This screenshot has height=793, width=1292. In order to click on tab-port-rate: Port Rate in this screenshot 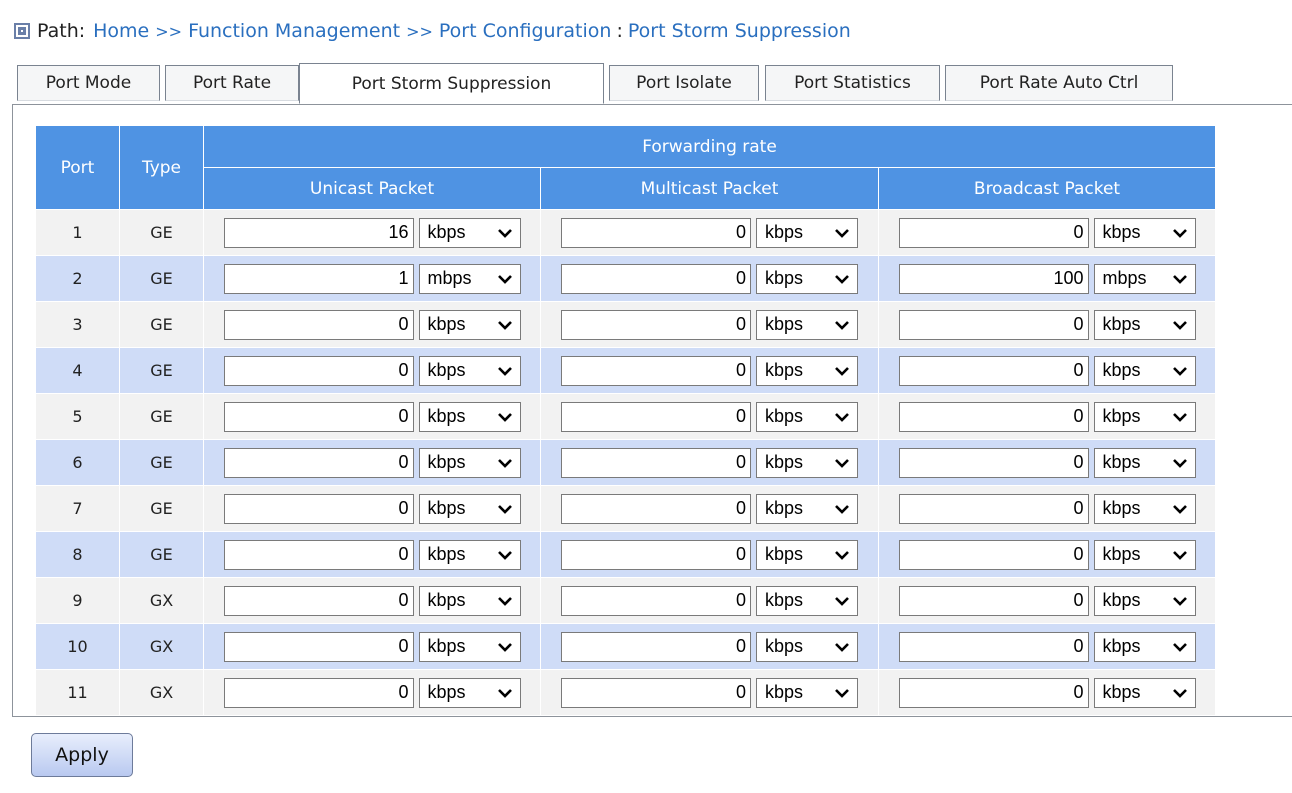, I will do `click(232, 83)`.